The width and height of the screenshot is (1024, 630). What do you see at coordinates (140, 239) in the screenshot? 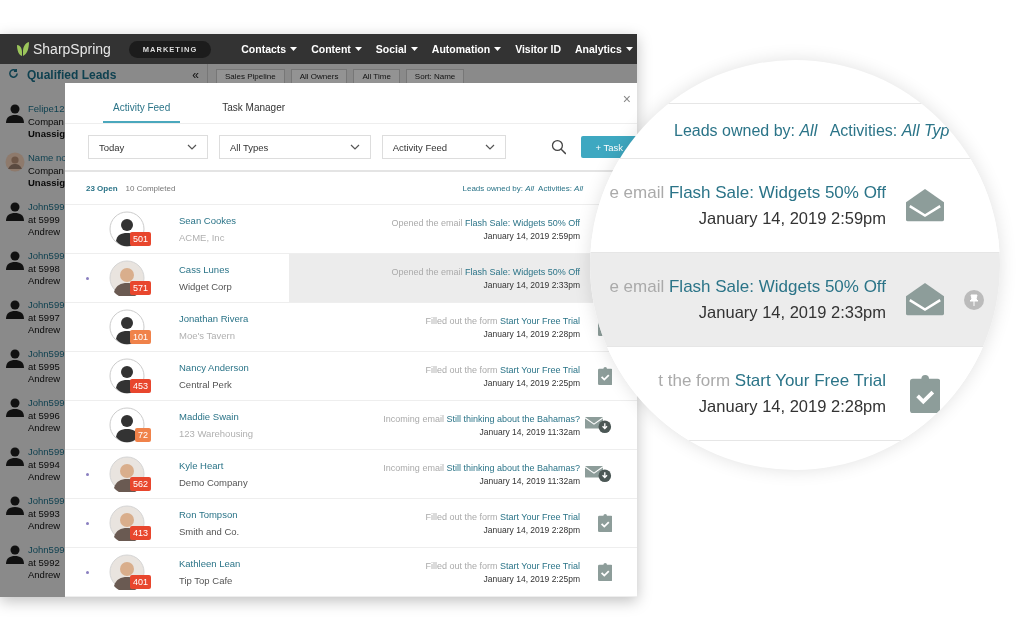
I see `score-badge: 501` at bounding box center [140, 239].